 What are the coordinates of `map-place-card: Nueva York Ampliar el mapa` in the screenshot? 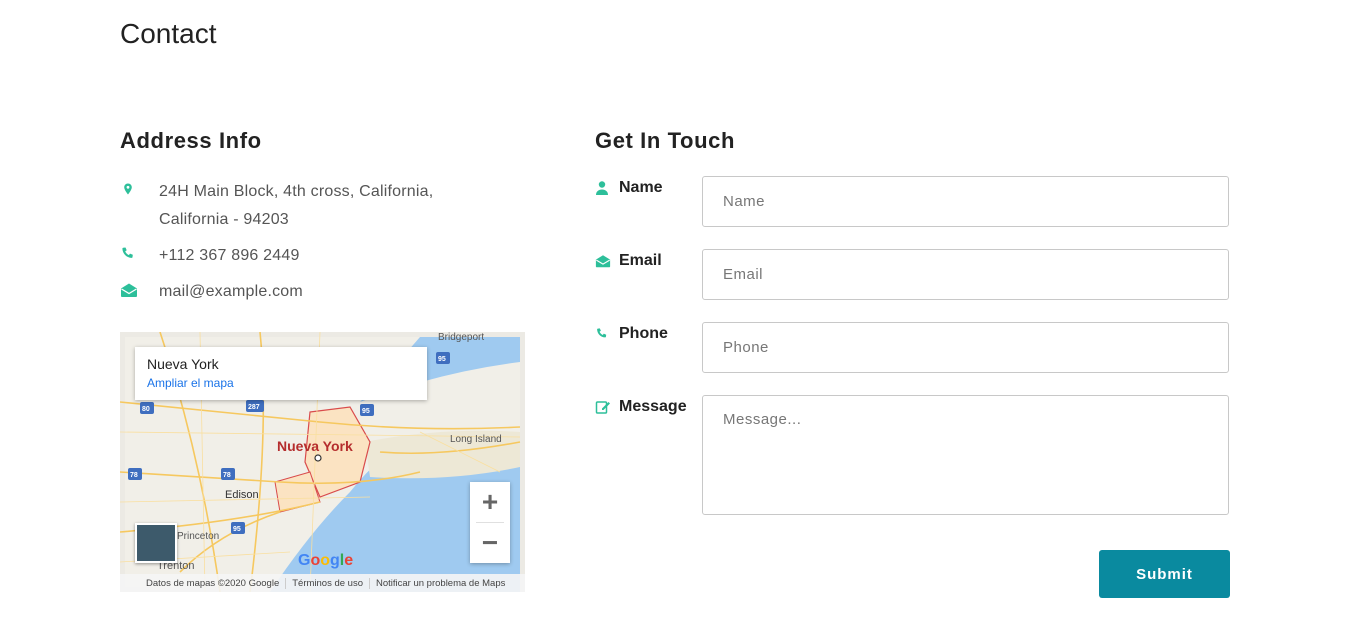 It's located at (281, 373).